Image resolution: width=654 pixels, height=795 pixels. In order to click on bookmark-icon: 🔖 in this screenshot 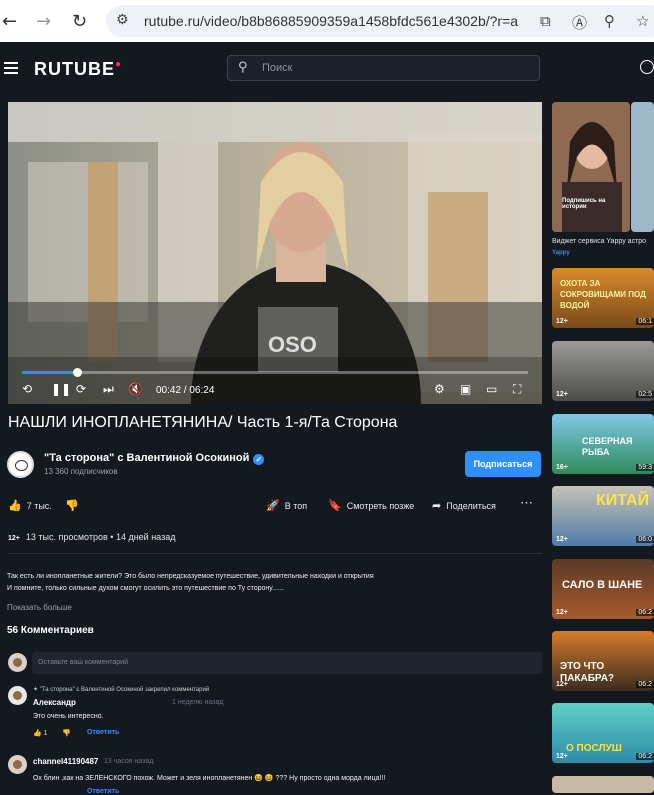, I will do `click(335, 505)`.